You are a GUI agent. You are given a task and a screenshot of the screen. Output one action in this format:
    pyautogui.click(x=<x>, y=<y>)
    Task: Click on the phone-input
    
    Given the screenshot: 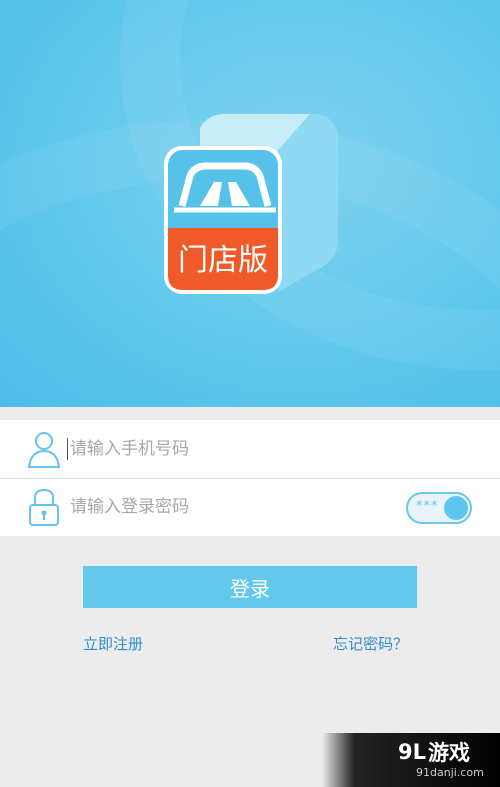 What is the action you would take?
    pyautogui.click(x=230, y=449)
    